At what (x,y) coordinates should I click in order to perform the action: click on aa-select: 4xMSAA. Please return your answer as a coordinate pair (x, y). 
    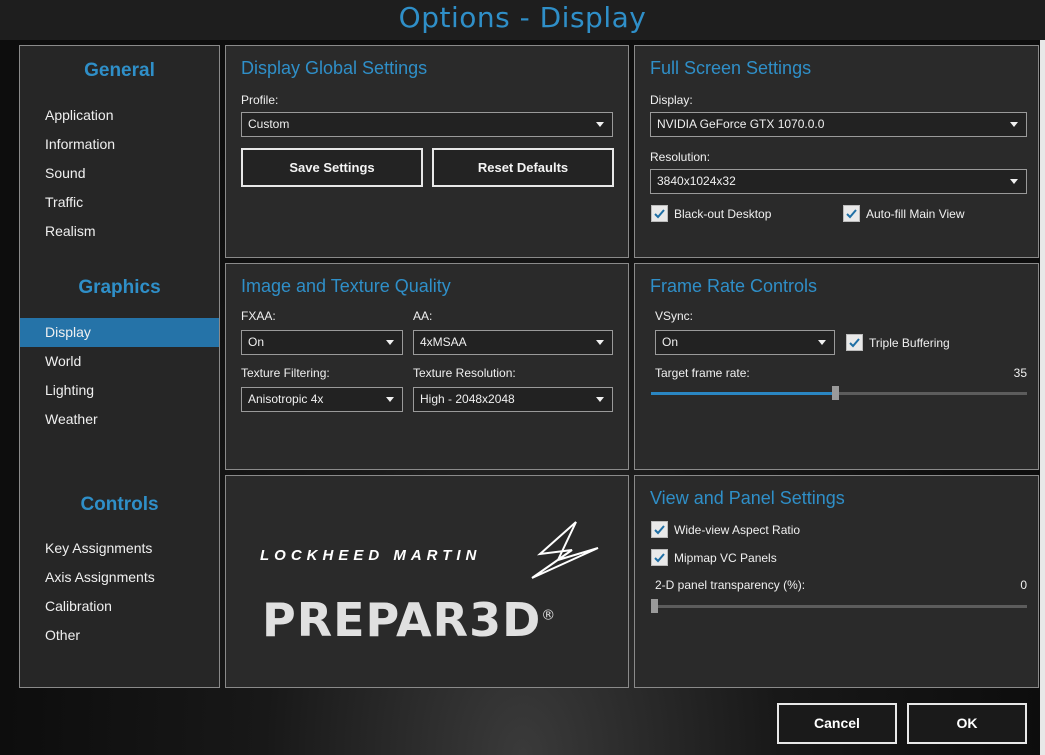
    Looking at the image, I should click on (513, 342).